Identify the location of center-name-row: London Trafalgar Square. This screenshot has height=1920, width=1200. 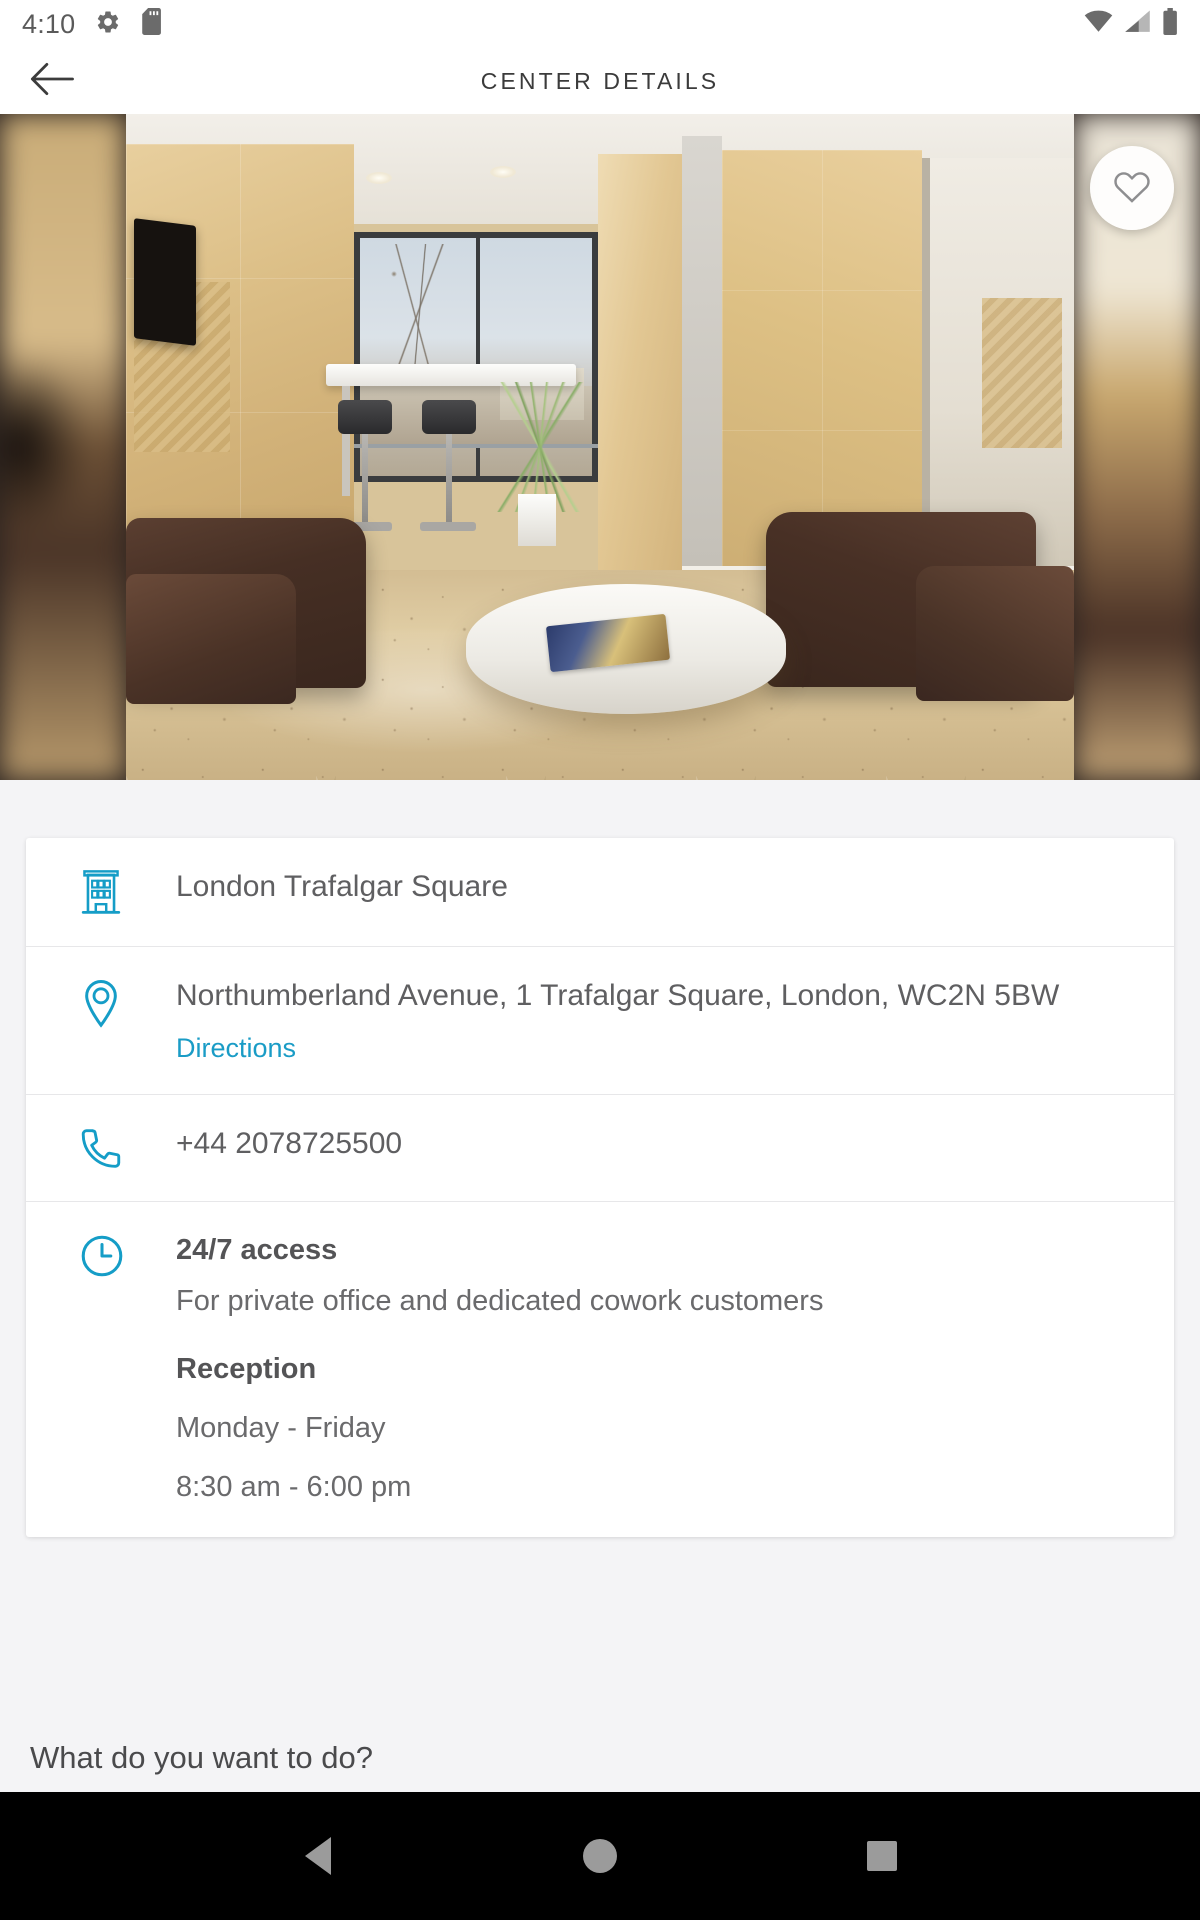
(600, 892).